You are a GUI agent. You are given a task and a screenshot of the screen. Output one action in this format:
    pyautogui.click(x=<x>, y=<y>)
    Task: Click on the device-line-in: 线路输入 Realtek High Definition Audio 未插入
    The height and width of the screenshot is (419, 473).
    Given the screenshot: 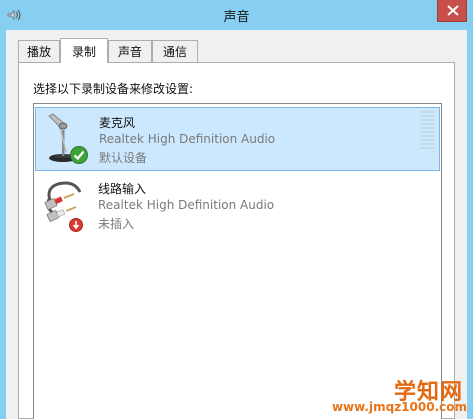 What is the action you would take?
    pyautogui.click(x=237, y=206)
    